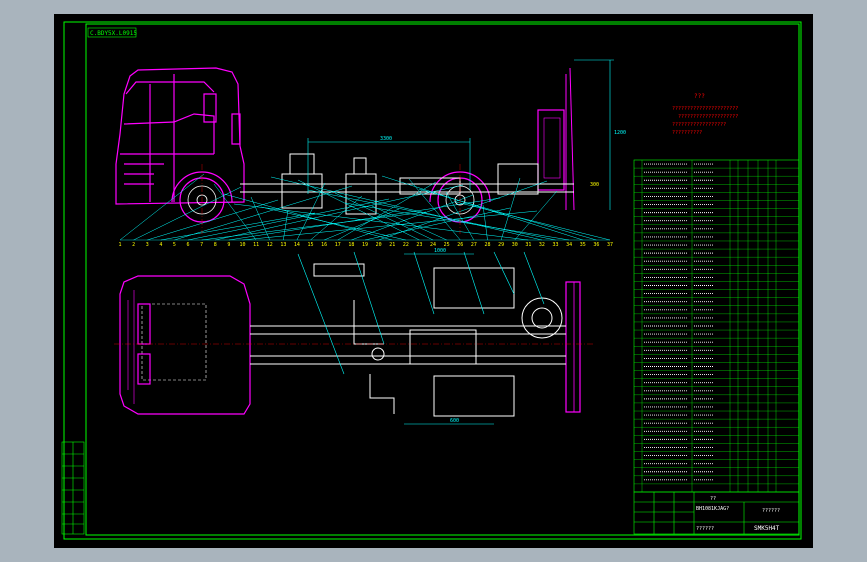 This screenshot has width=867, height=562. Describe the element at coordinates (297, 245) in the screenshot. I see `item-number: 14` at that location.